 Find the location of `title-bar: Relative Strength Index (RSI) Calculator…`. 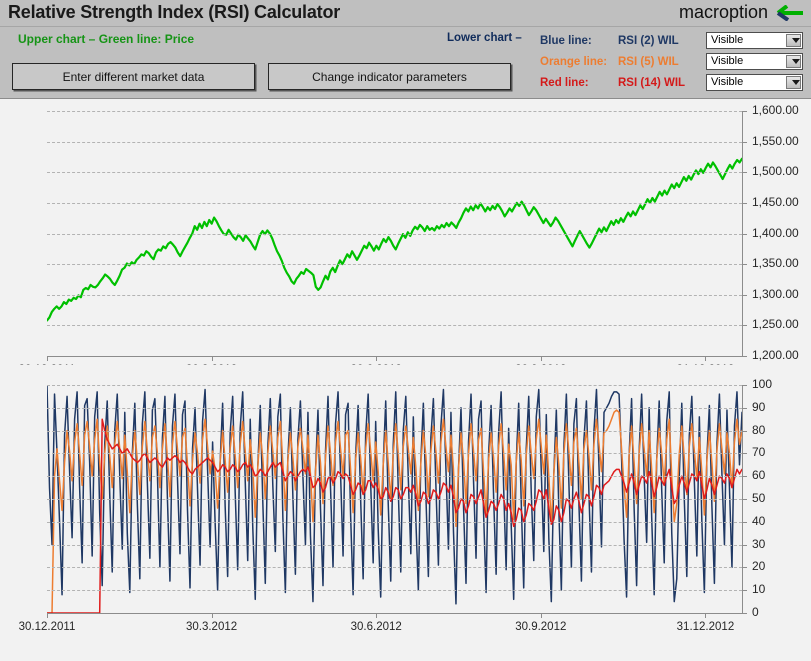

title-bar: Relative Strength Index (RSI) Calculator… is located at coordinates (405, 13).